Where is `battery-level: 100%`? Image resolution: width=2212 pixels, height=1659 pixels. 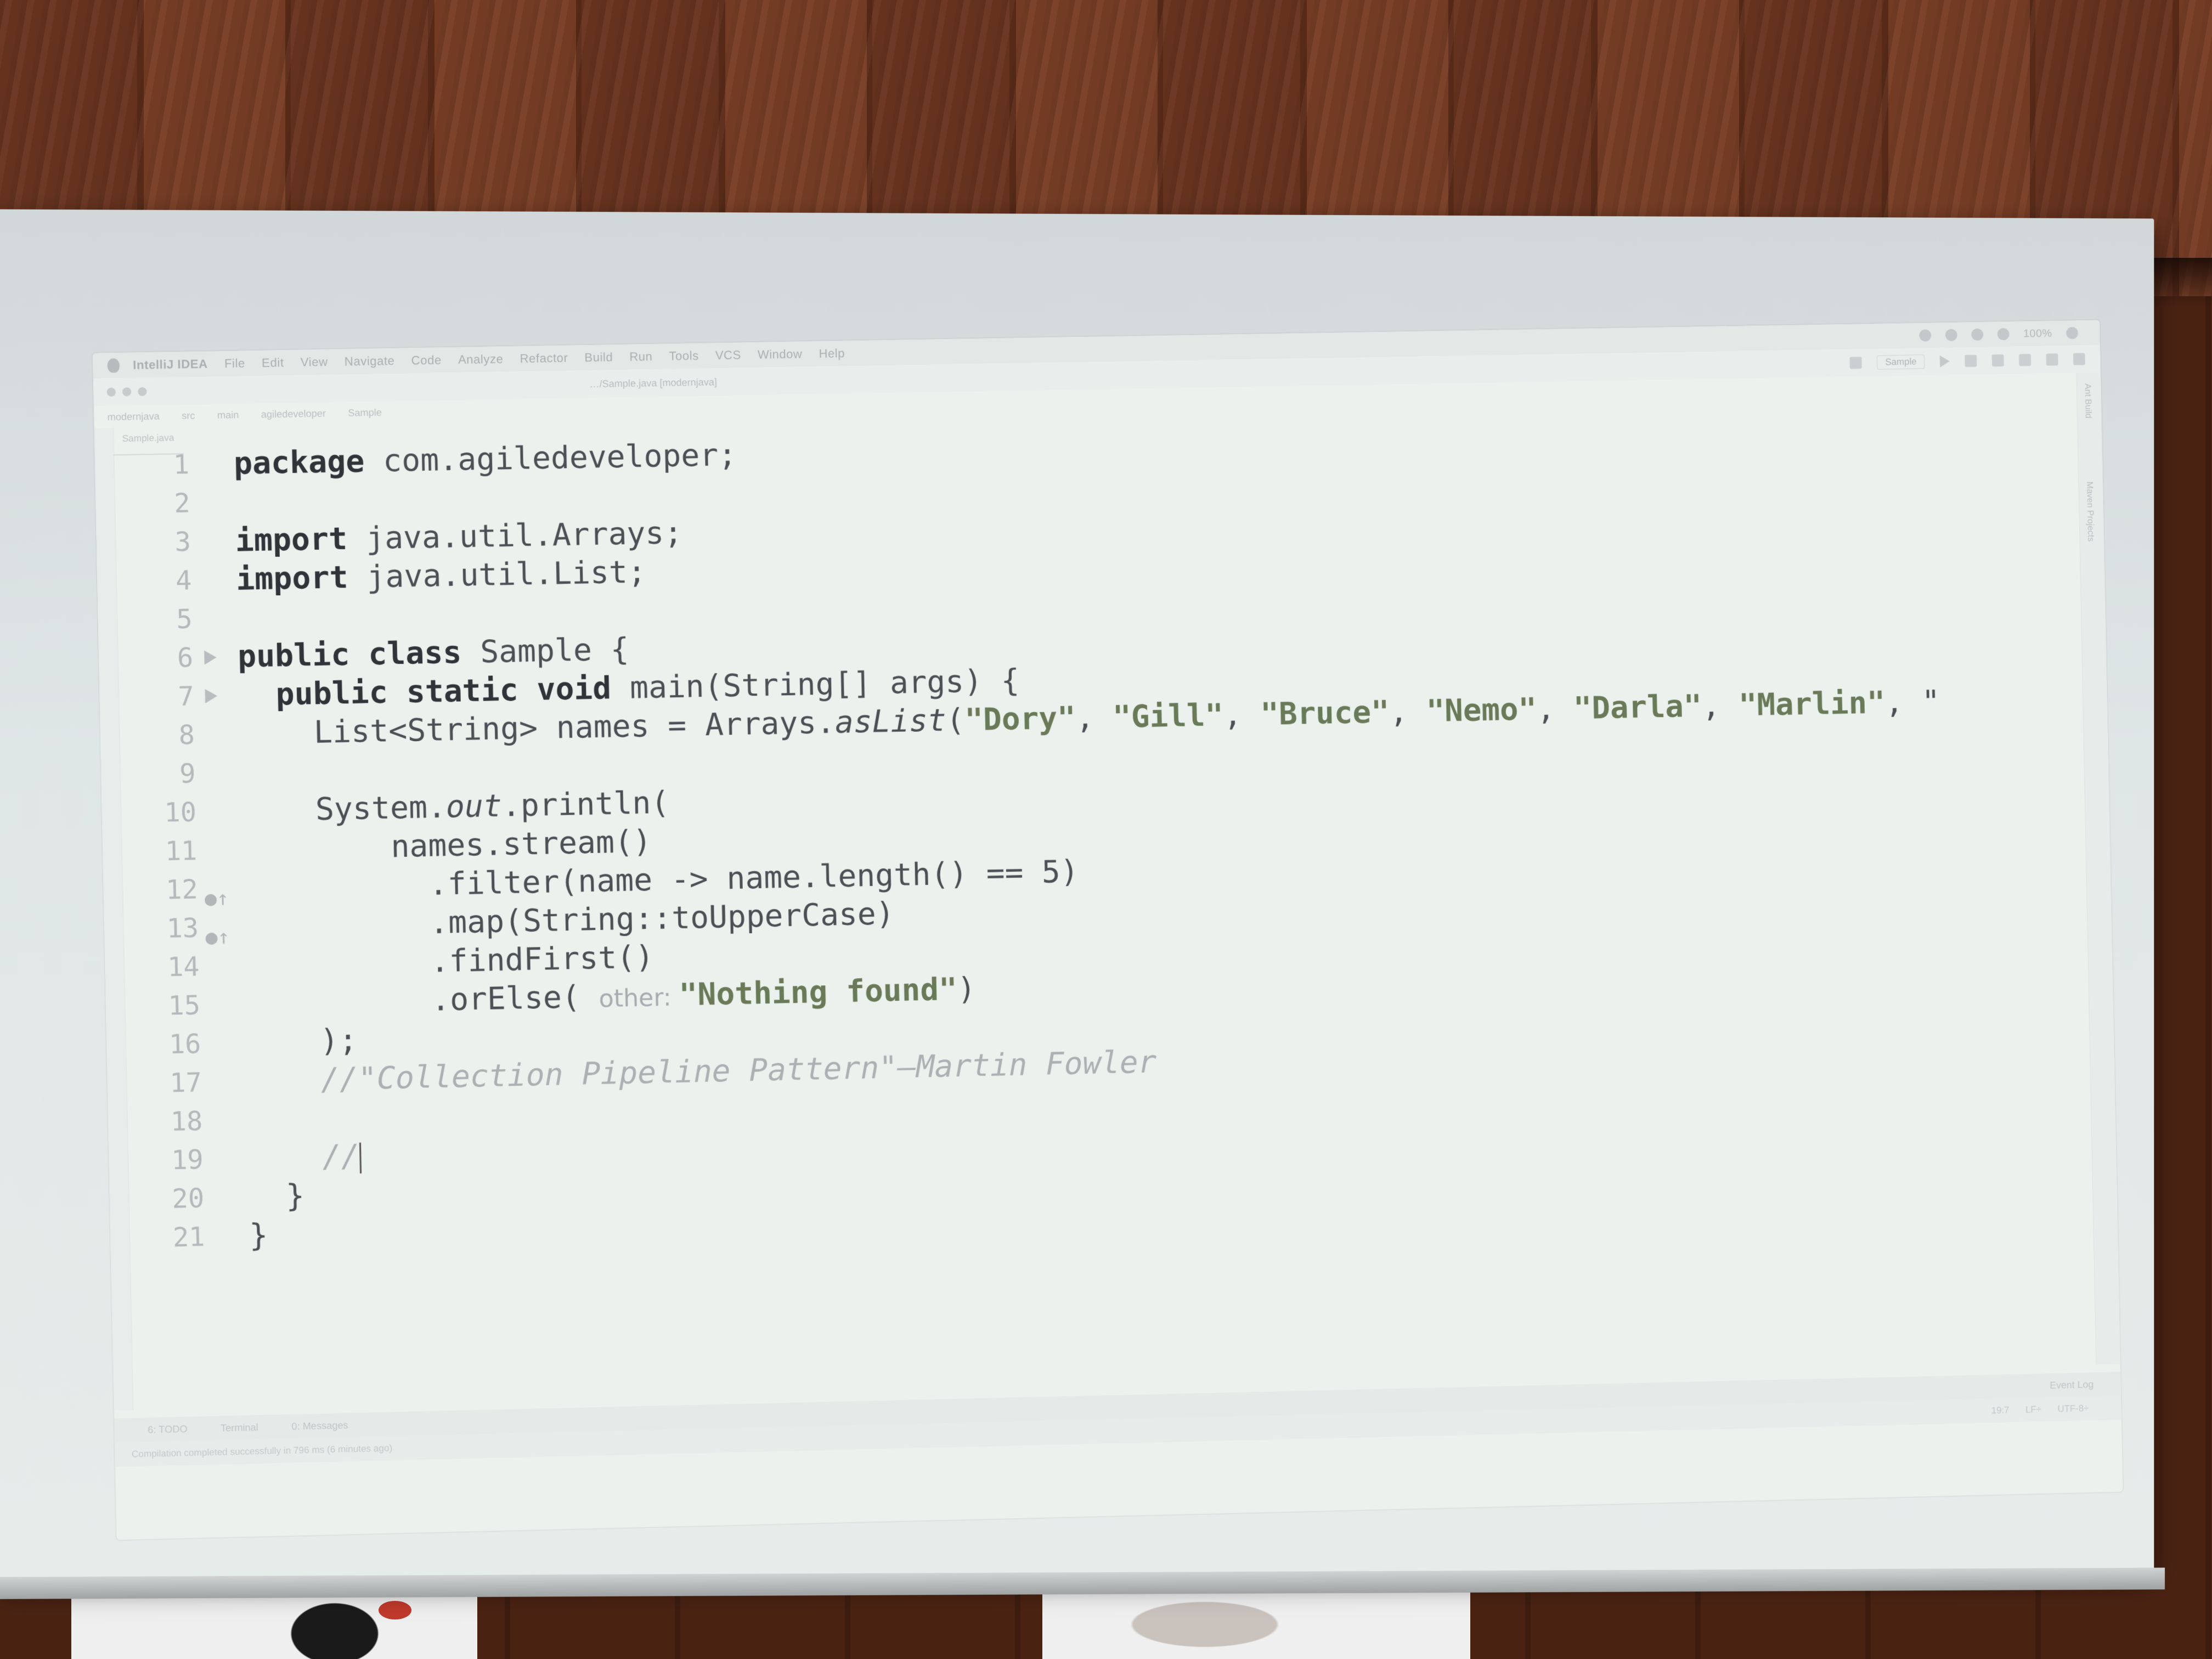 battery-level: 100% is located at coordinates (2037, 333).